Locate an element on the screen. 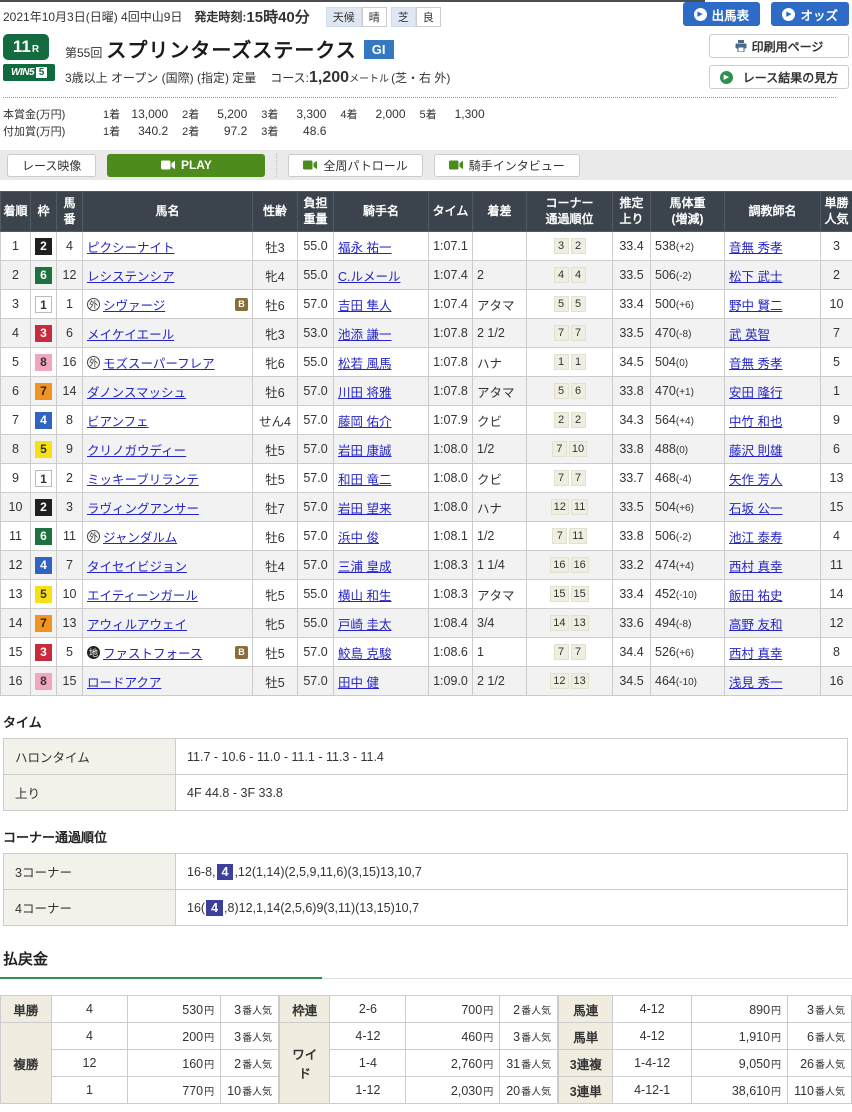 This screenshot has height=1112, width=852. horse-link: ピクシーナイト is located at coordinates (131, 246).